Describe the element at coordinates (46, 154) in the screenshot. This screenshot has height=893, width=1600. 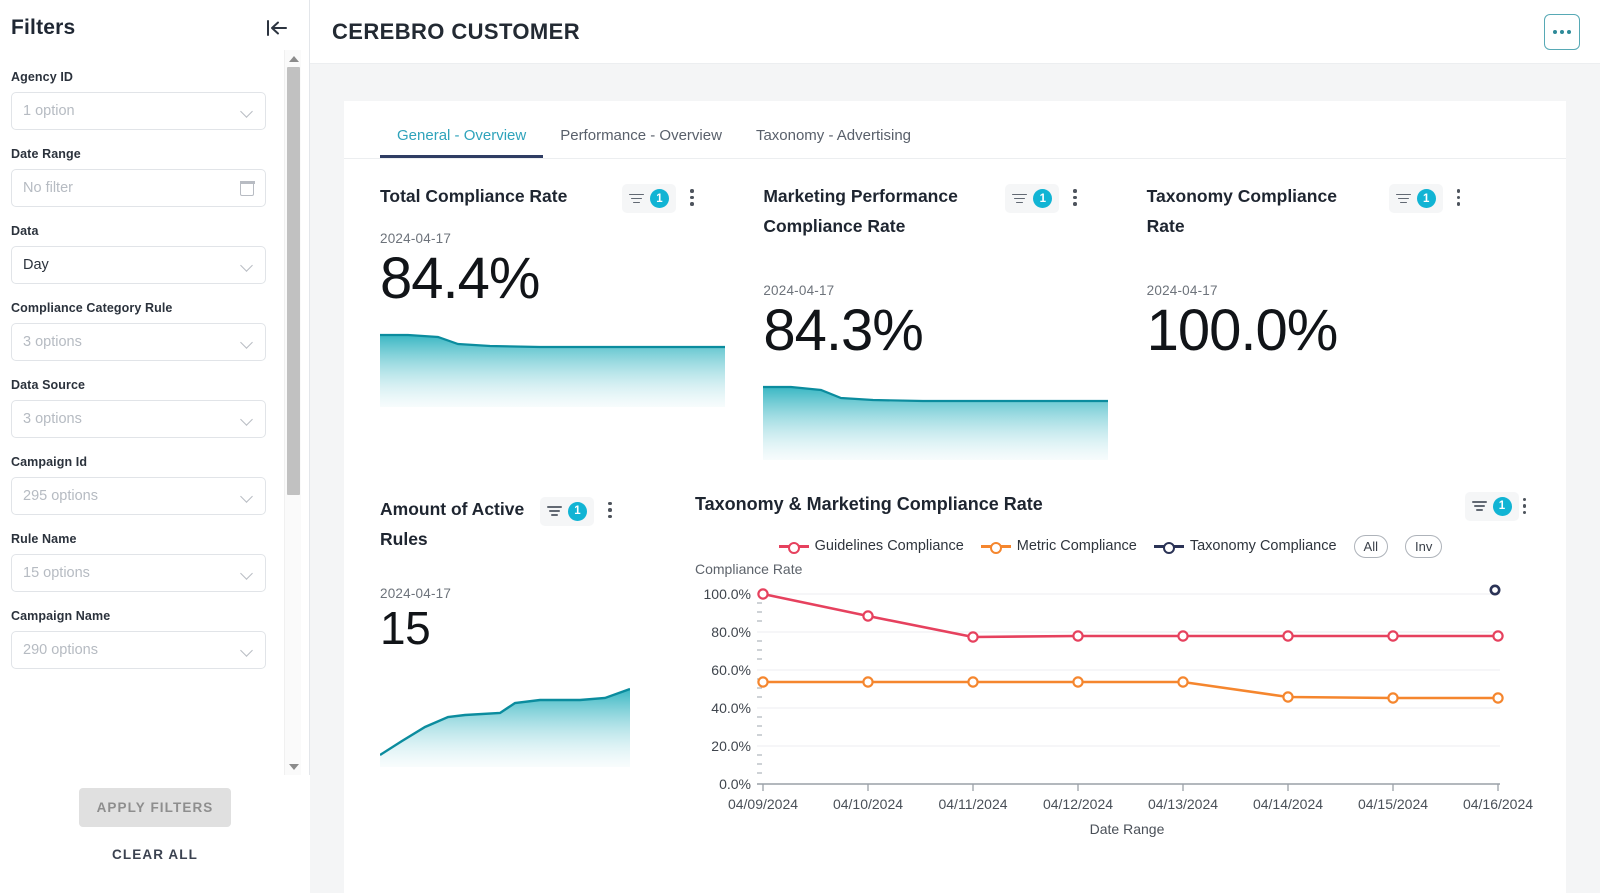
I see `filter-label: Date Range` at that location.